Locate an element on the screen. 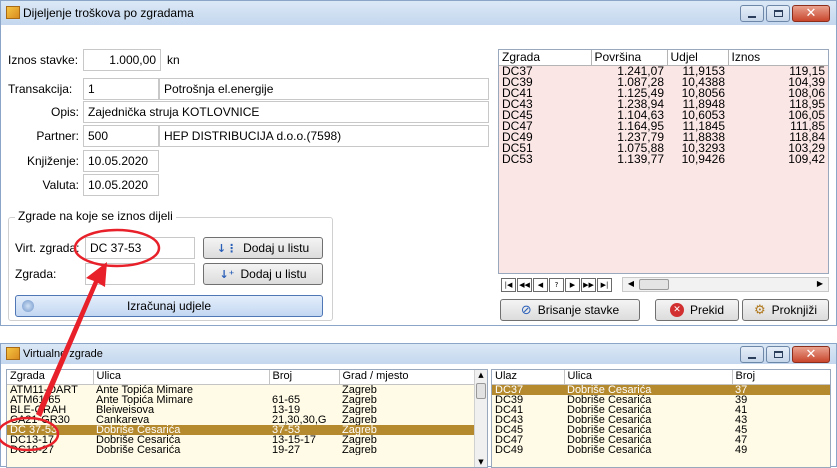 Image resolution: width=837 pixels, height=468 pixels. virt-maximize-button is located at coordinates (778, 354).